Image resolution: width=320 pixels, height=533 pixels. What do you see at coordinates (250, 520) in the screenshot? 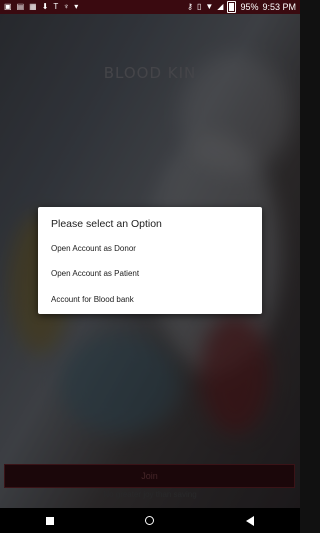
I see `back-button` at bounding box center [250, 520].